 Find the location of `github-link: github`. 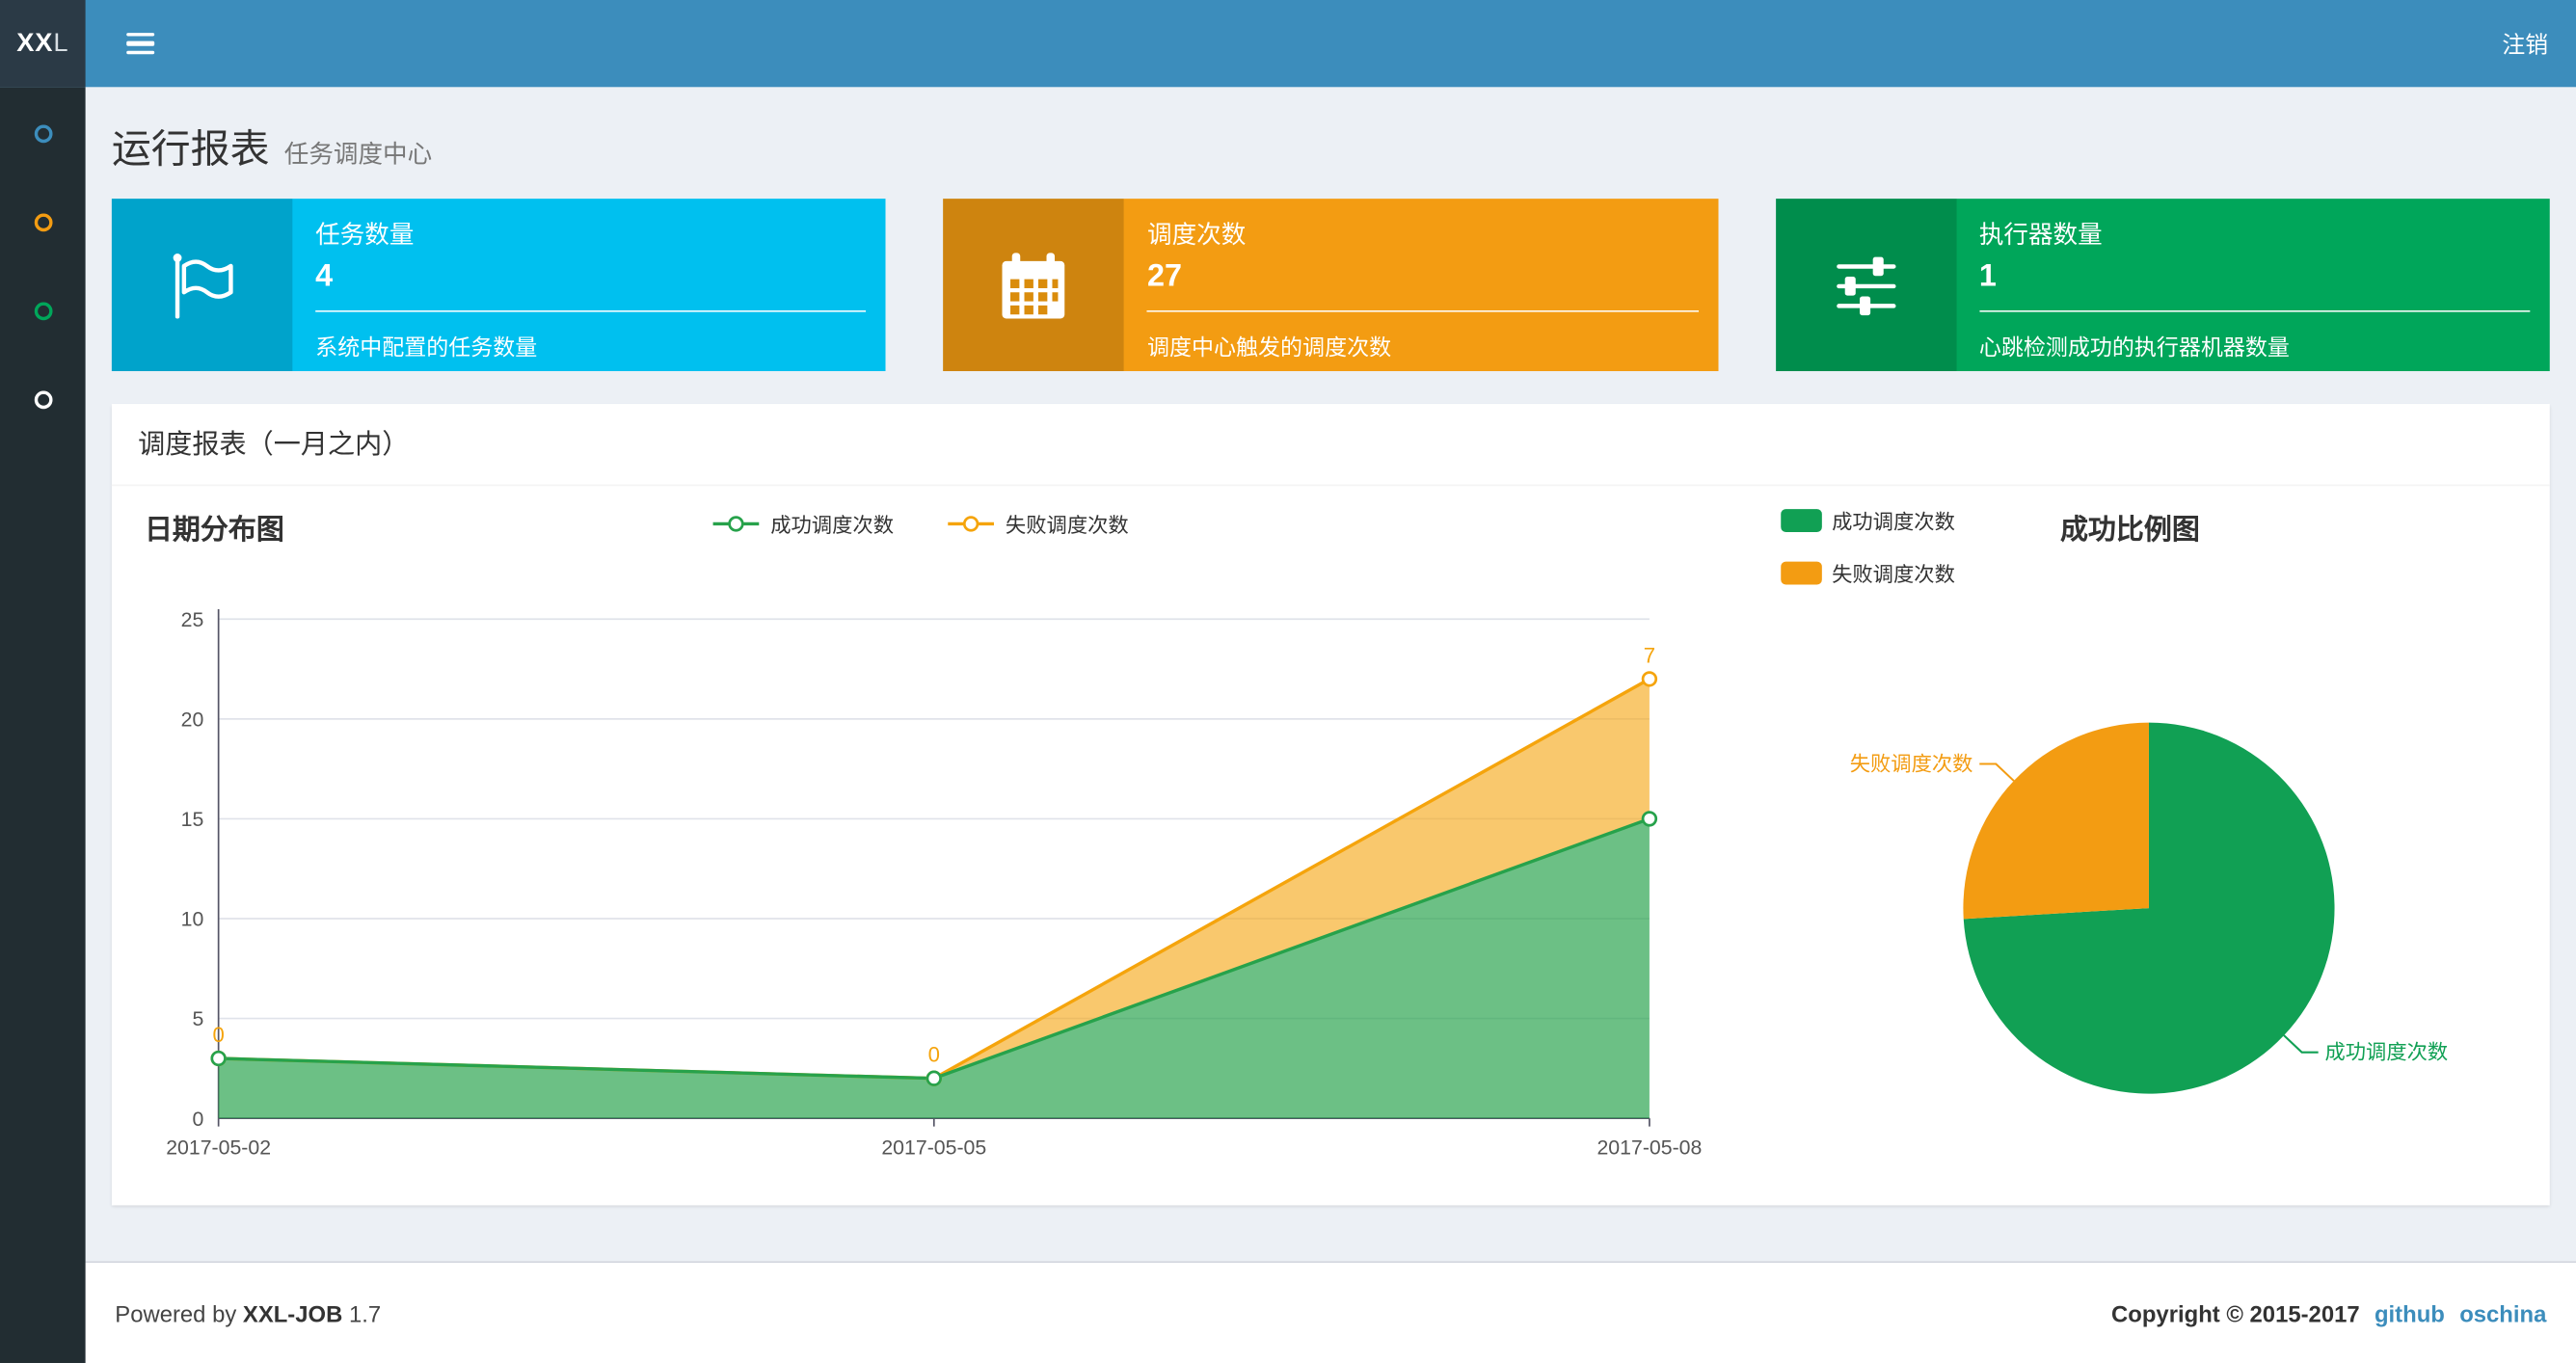

github-link: github is located at coordinates (2410, 1312).